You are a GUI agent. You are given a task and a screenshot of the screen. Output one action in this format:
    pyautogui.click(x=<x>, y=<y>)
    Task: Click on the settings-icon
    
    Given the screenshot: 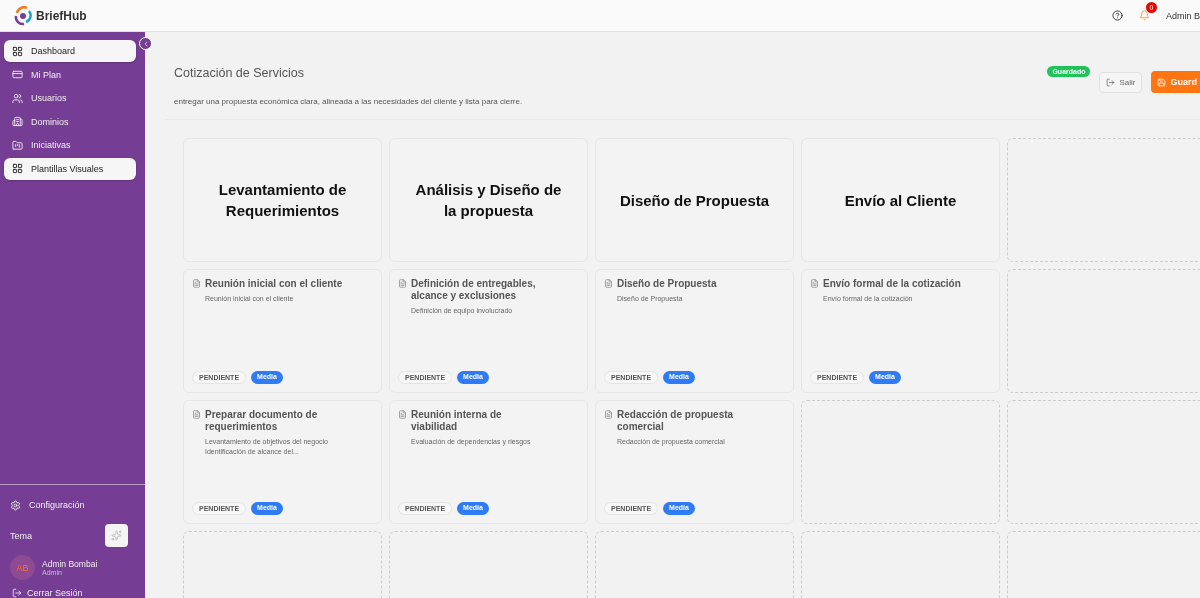 What is the action you would take?
    pyautogui.click(x=15, y=505)
    